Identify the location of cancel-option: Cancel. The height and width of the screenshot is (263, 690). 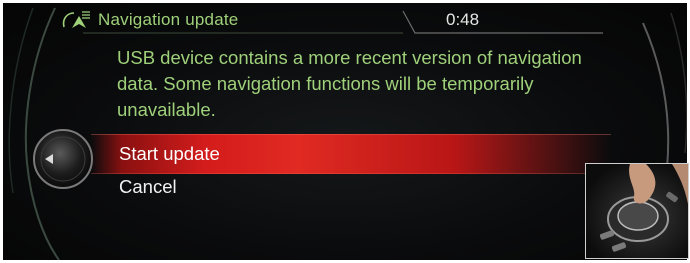
(148, 187).